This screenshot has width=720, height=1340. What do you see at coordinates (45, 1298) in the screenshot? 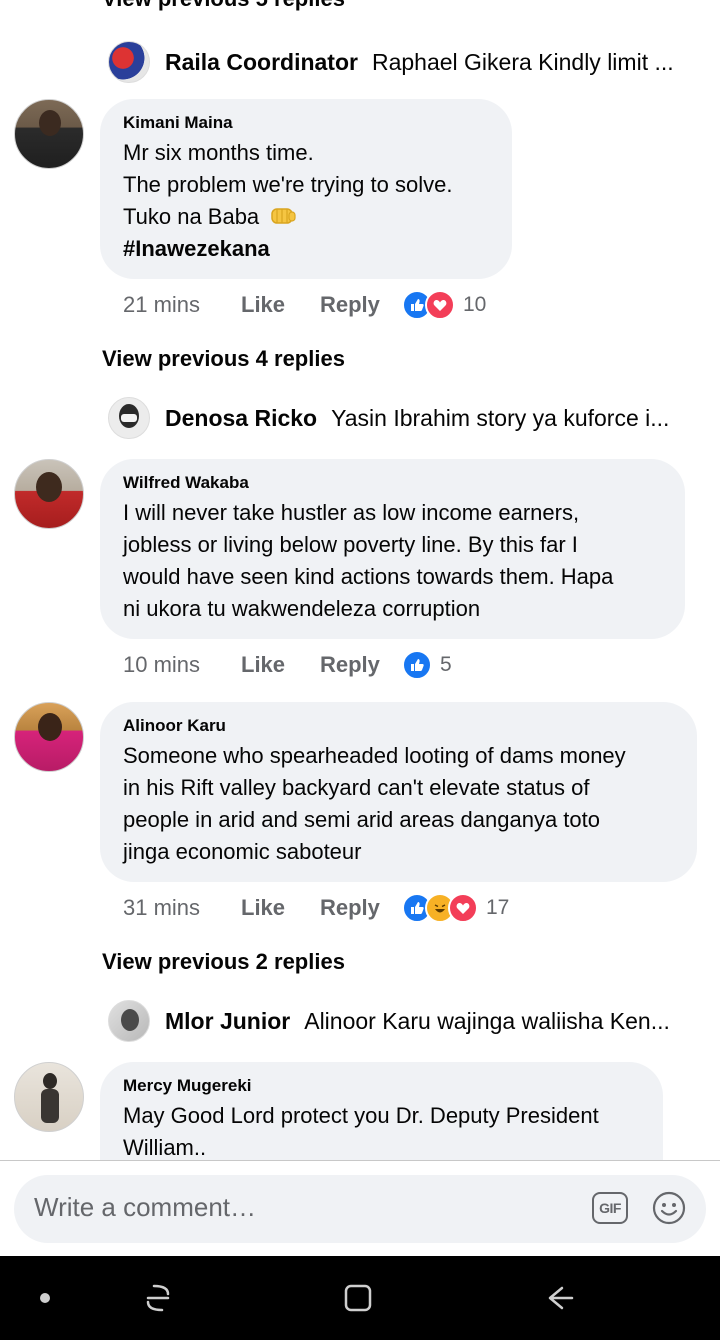
I see `dot-icon` at bounding box center [45, 1298].